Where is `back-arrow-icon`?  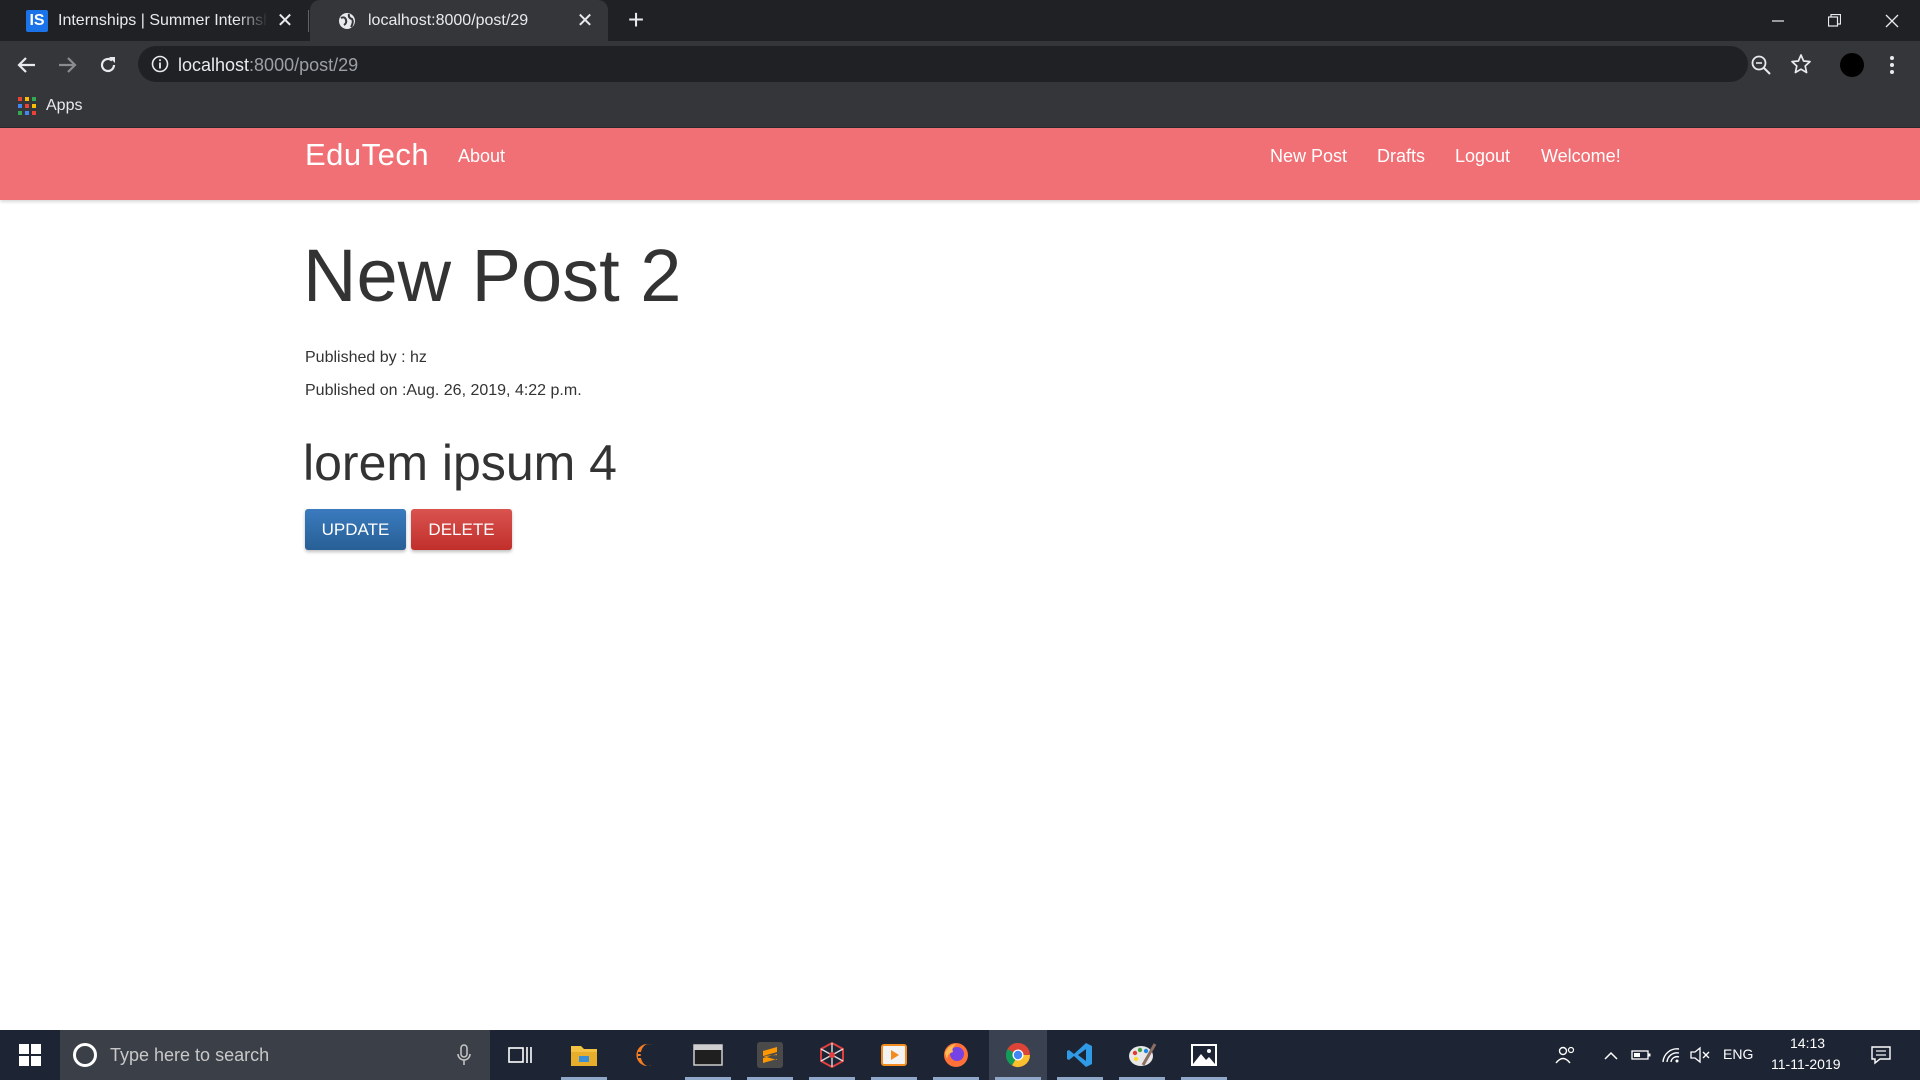
back-arrow-icon is located at coordinates (27, 65).